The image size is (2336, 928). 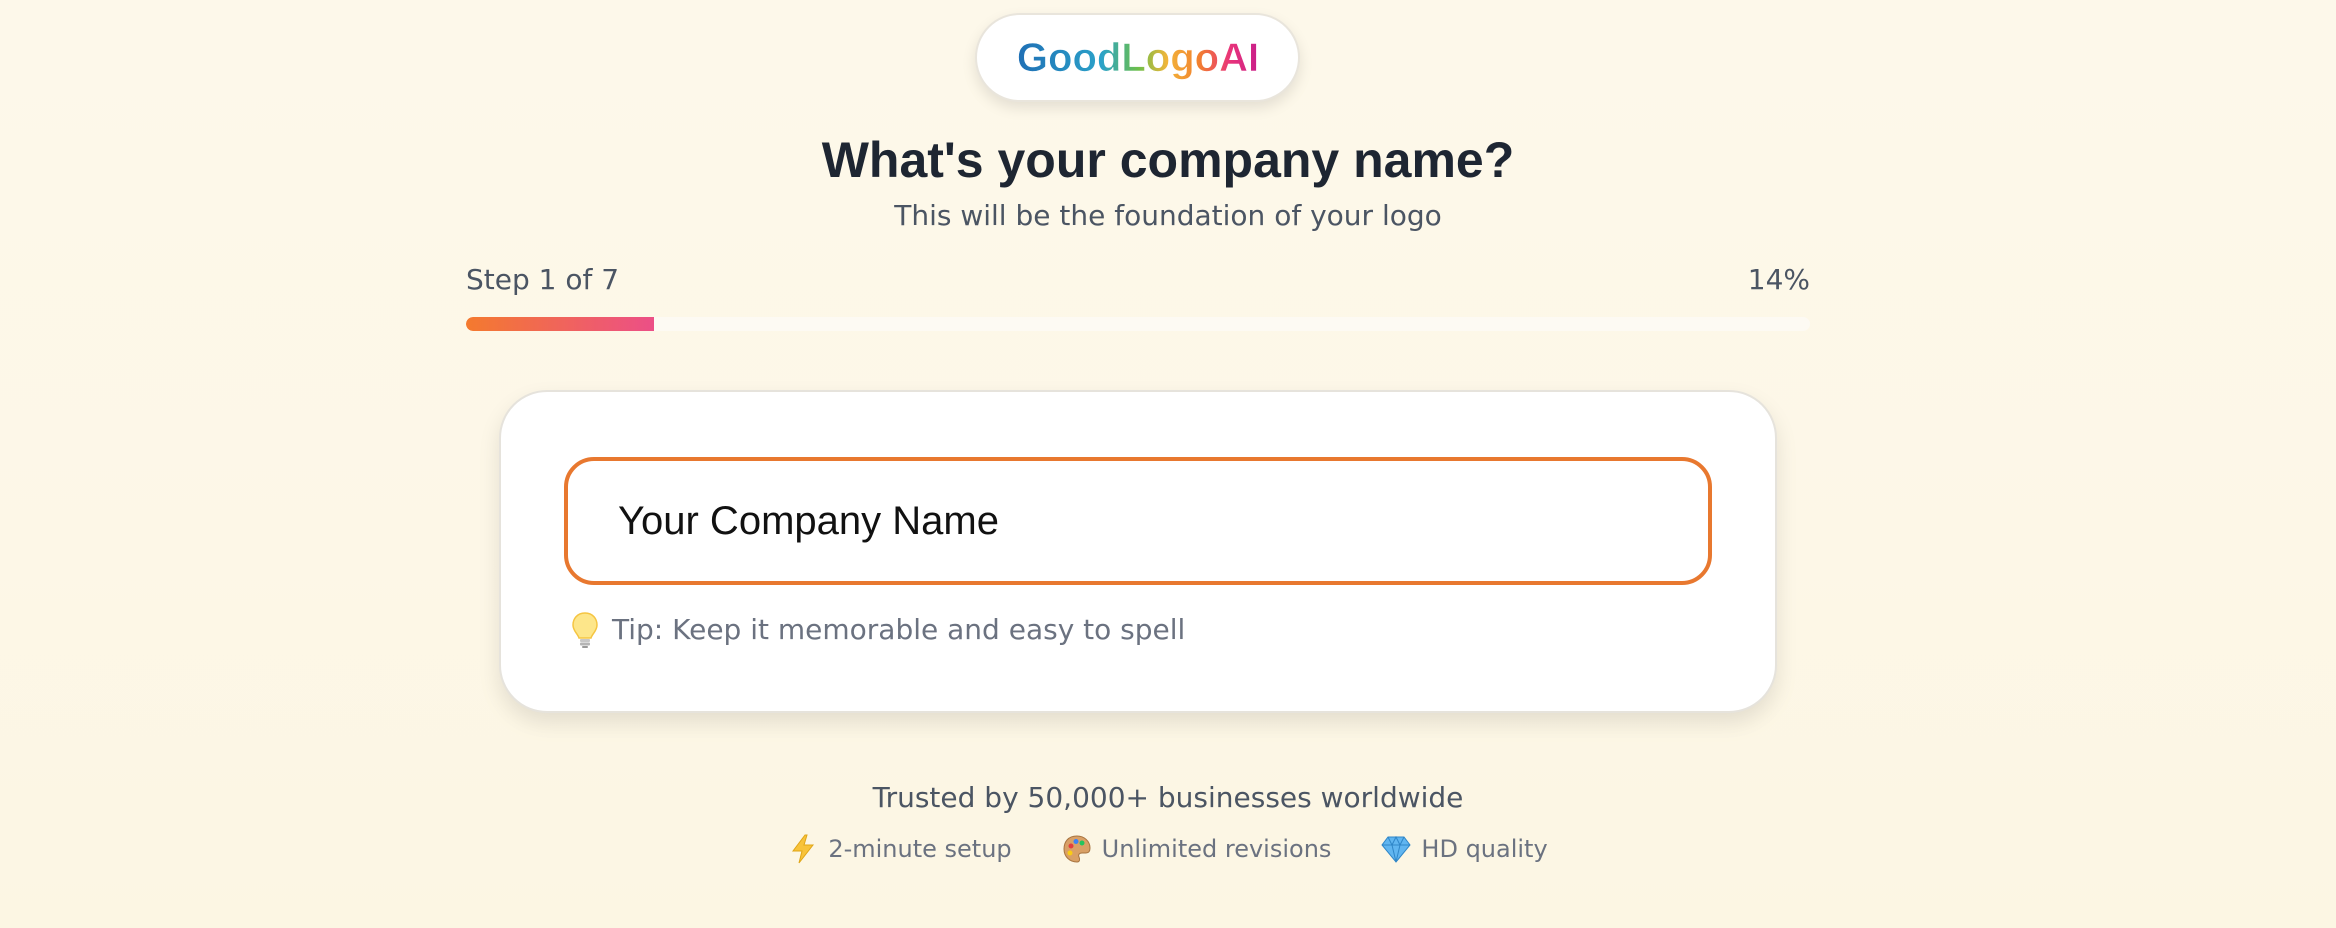 I want to click on gem-icon, so click(x=1396, y=849).